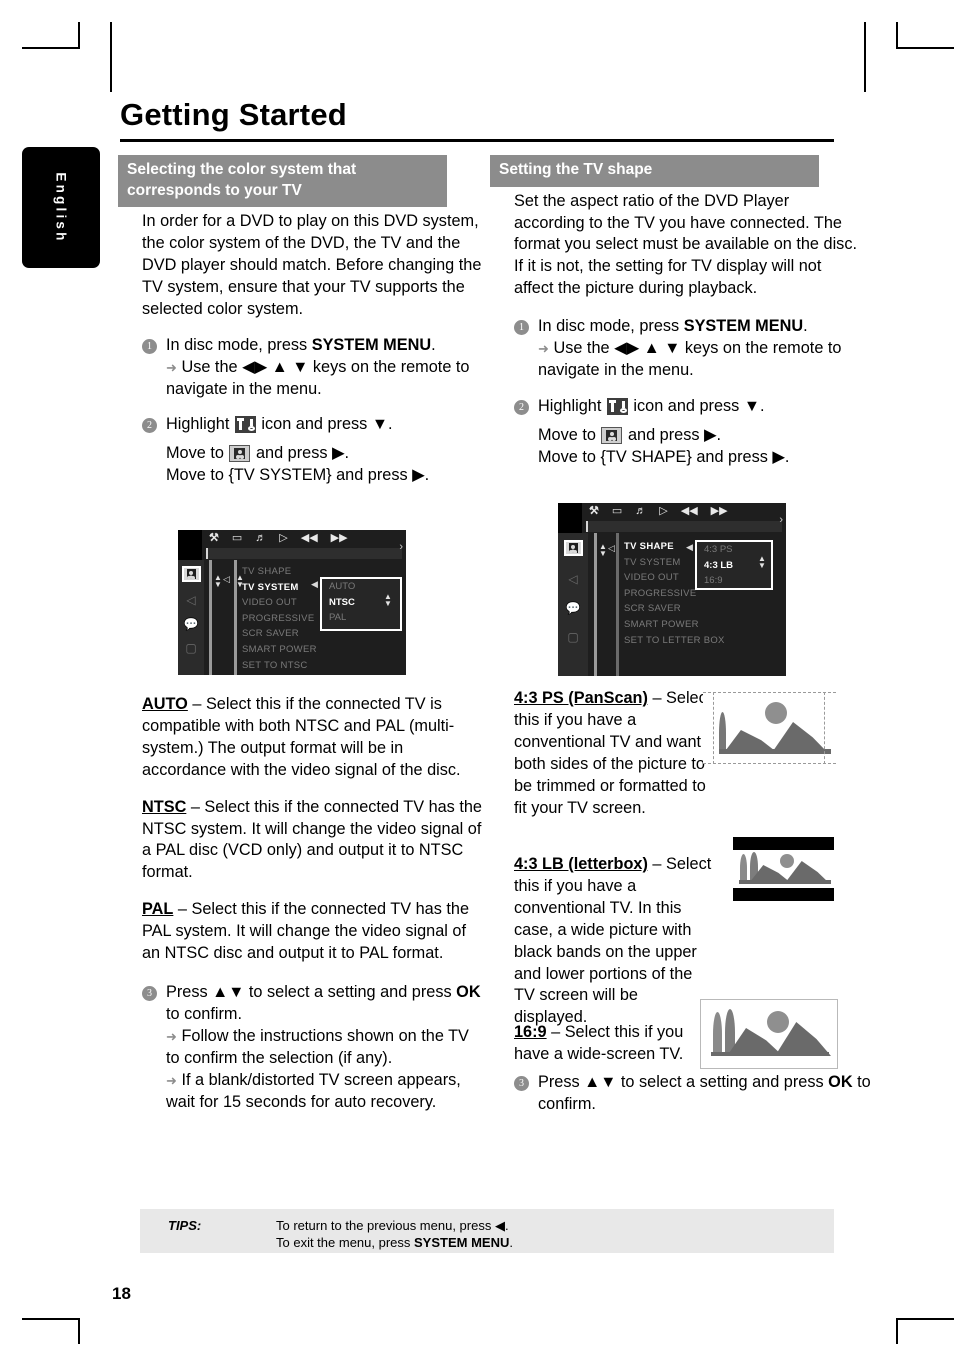  Describe the element at coordinates (611, 326) in the screenshot. I see `step-1r-line1-pre: In disc mode, press` at that location.